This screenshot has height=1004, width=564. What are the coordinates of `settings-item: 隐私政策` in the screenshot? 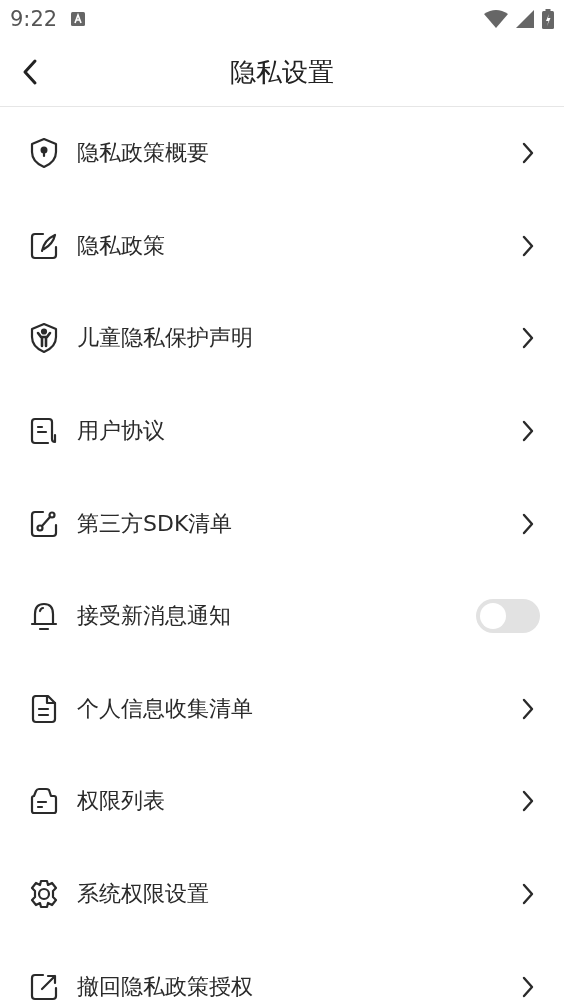 It's located at (282, 246).